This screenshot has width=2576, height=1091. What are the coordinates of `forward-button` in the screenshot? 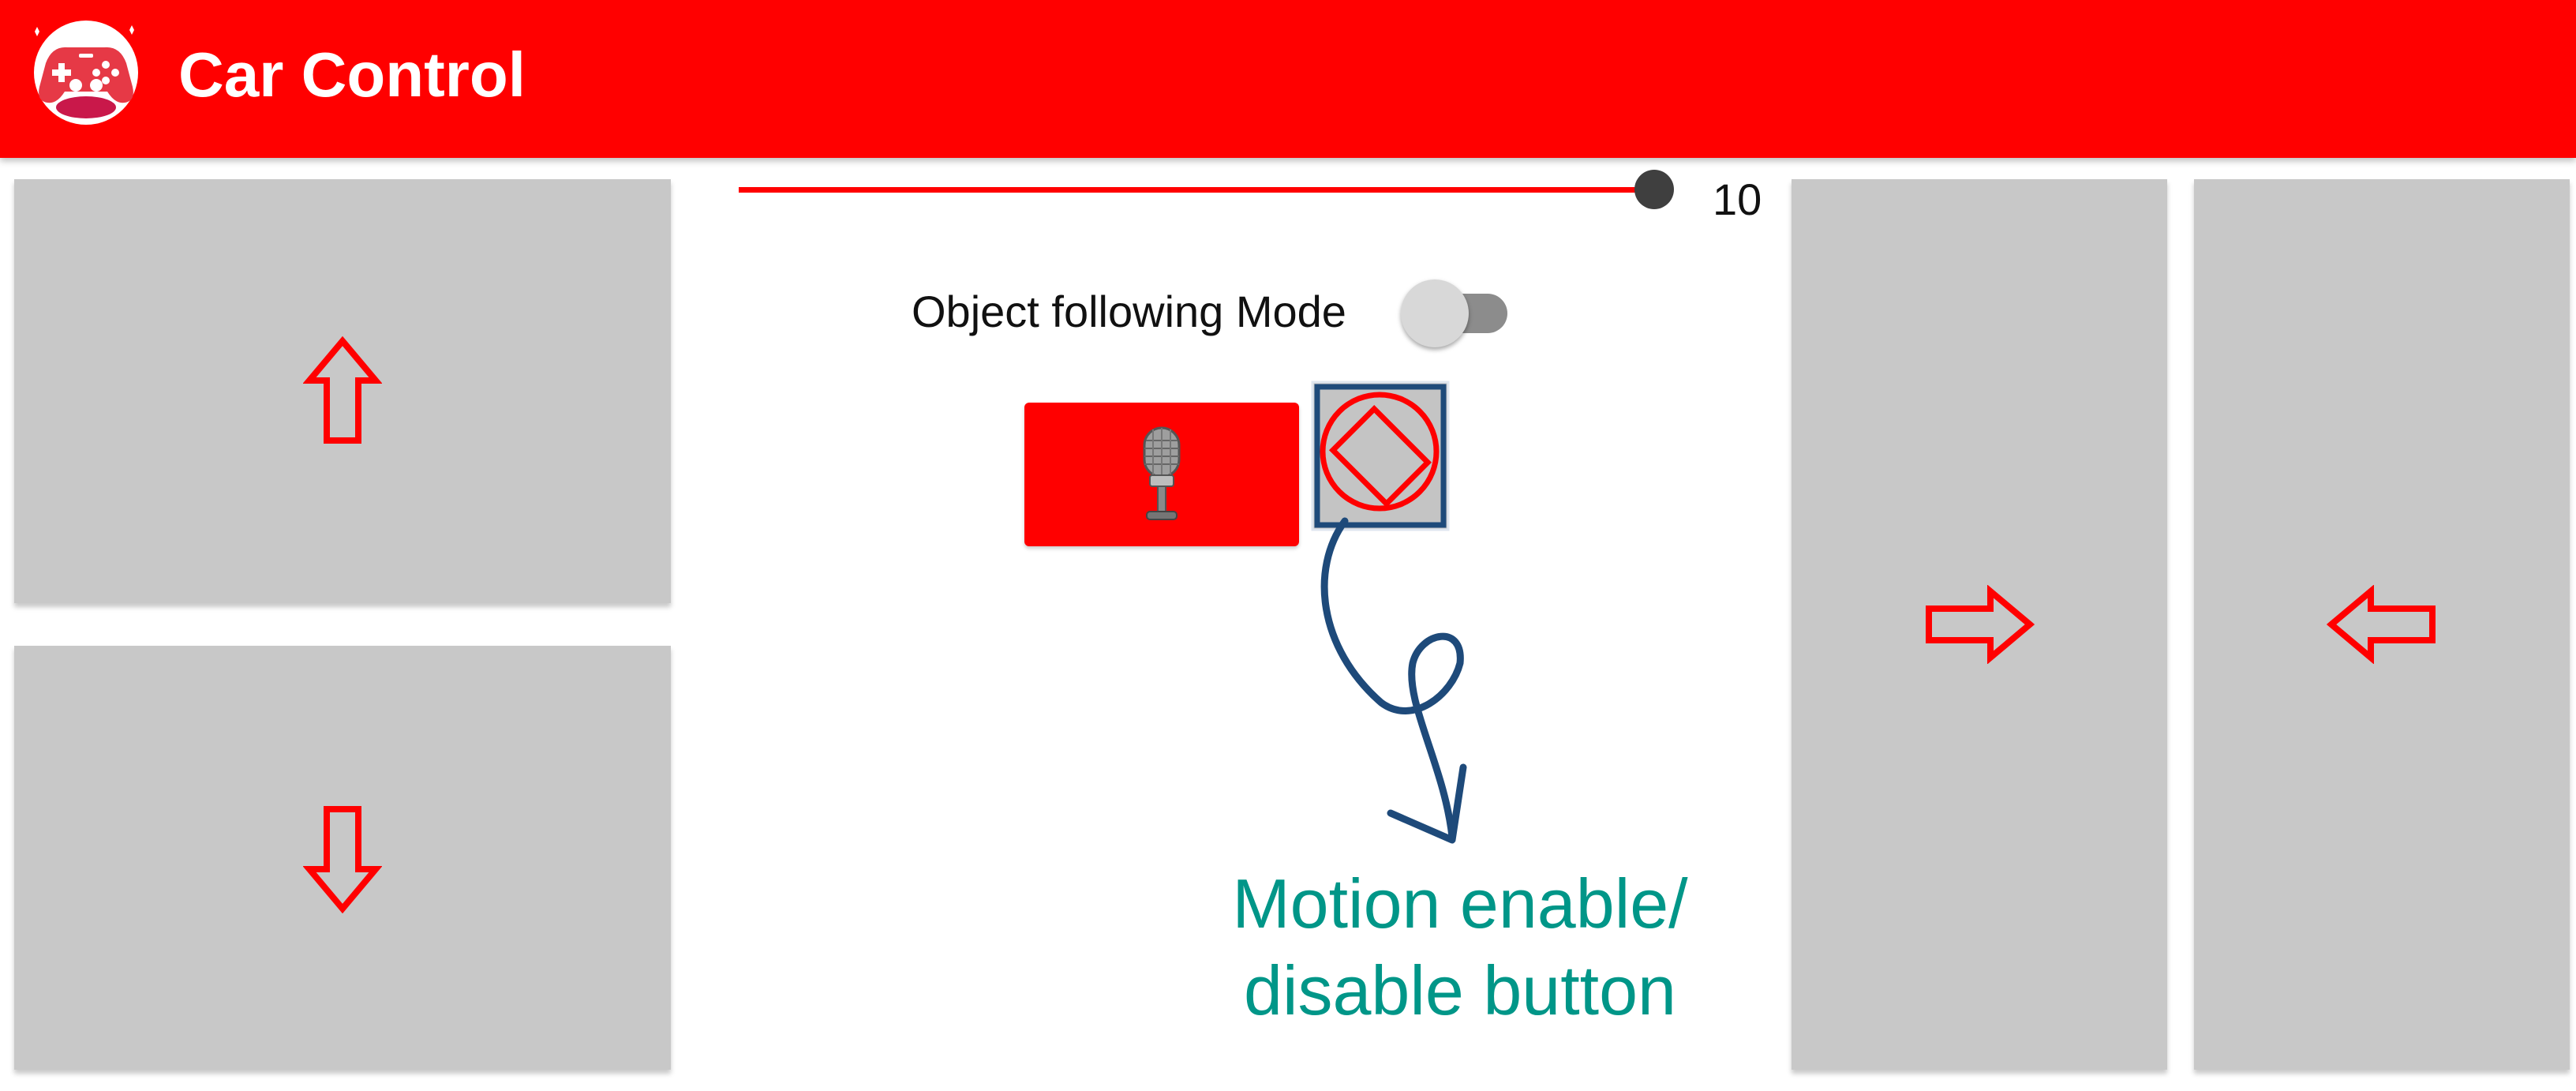 It's located at (342, 391).